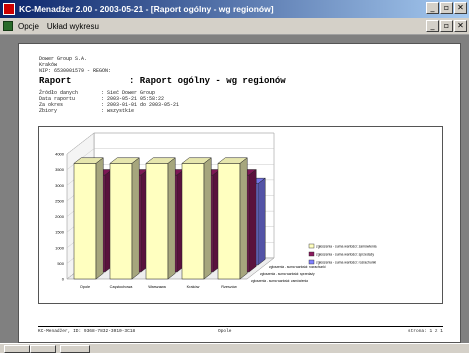  What do you see at coordinates (225, 331) in the screenshot?
I see `footer-center: Opole` at bounding box center [225, 331].